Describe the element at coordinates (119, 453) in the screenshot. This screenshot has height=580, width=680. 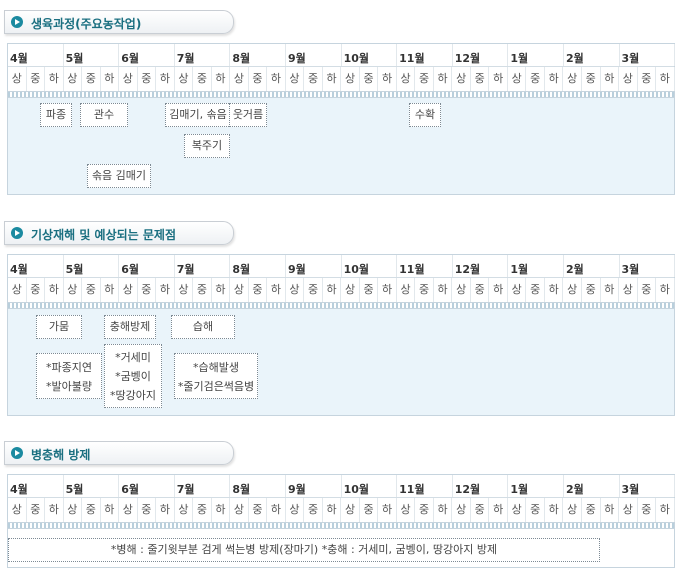
I see `section-title-pest-control: 병충해 방제` at that location.